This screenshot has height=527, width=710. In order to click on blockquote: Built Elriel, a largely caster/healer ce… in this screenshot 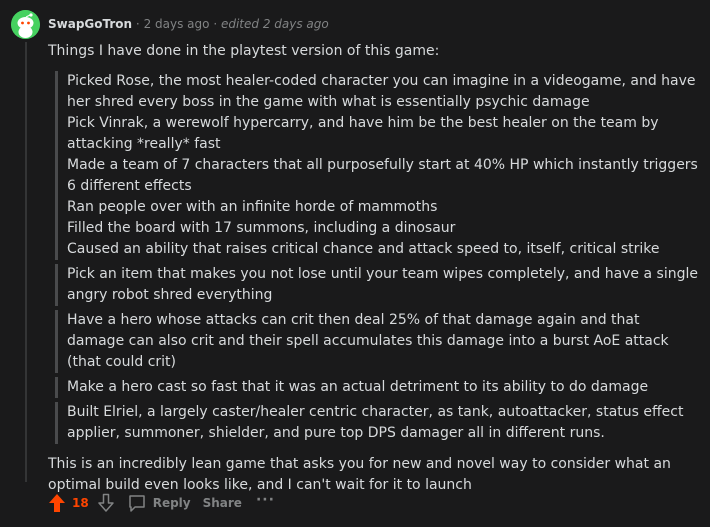, I will do `click(376, 423)`.